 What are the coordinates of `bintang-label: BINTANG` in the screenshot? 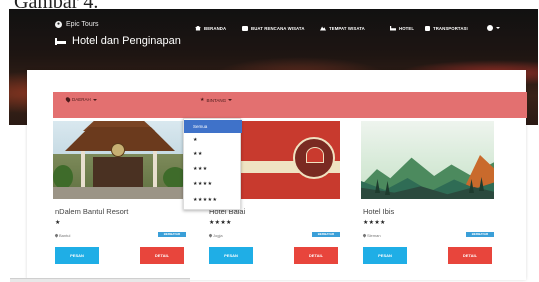 It's located at (216, 100).